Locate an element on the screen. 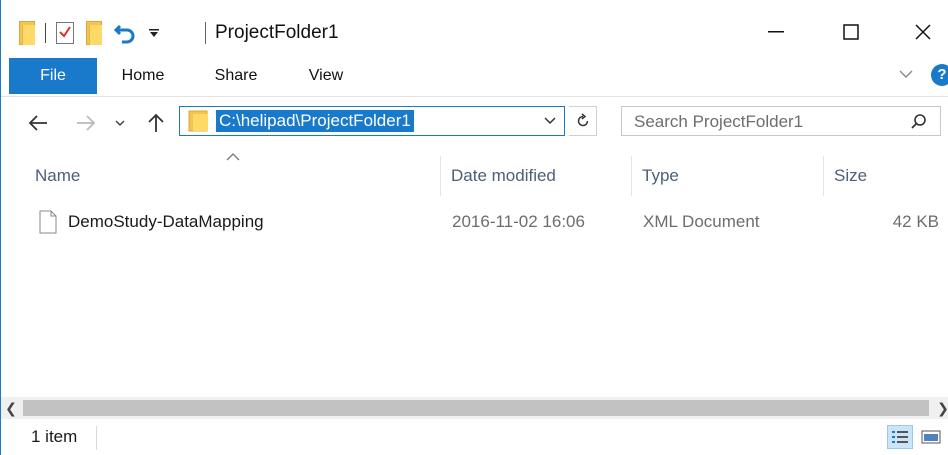 This screenshot has height=455, width=948. recent-locations-button is located at coordinates (120, 123).